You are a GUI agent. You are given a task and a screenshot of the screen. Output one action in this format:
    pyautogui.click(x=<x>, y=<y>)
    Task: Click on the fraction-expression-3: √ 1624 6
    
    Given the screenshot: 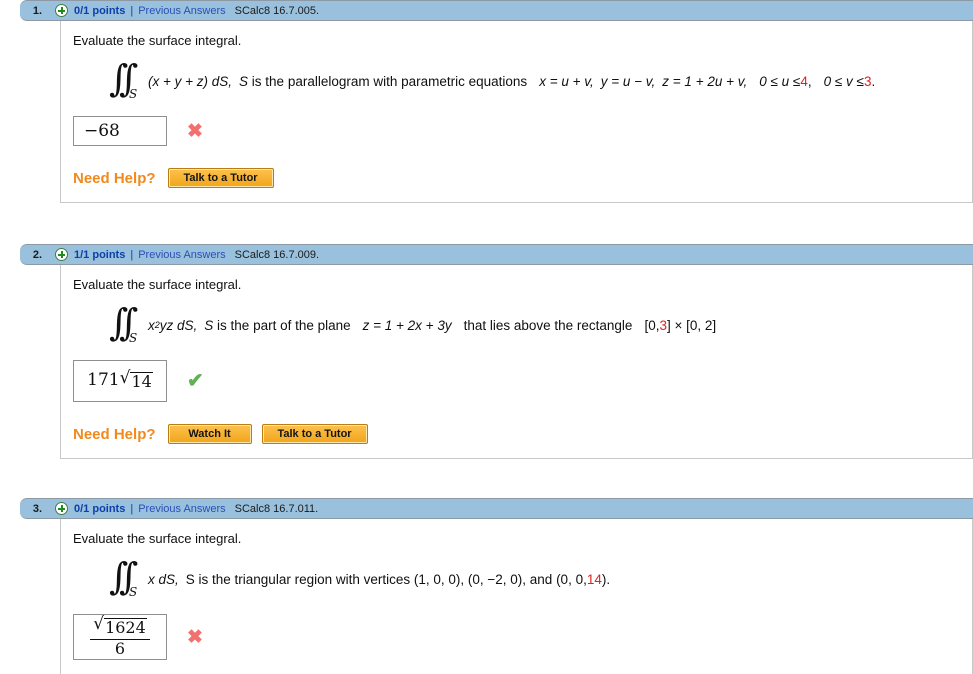 What is the action you would take?
    pyautogui.click(x=120, y=636)
    